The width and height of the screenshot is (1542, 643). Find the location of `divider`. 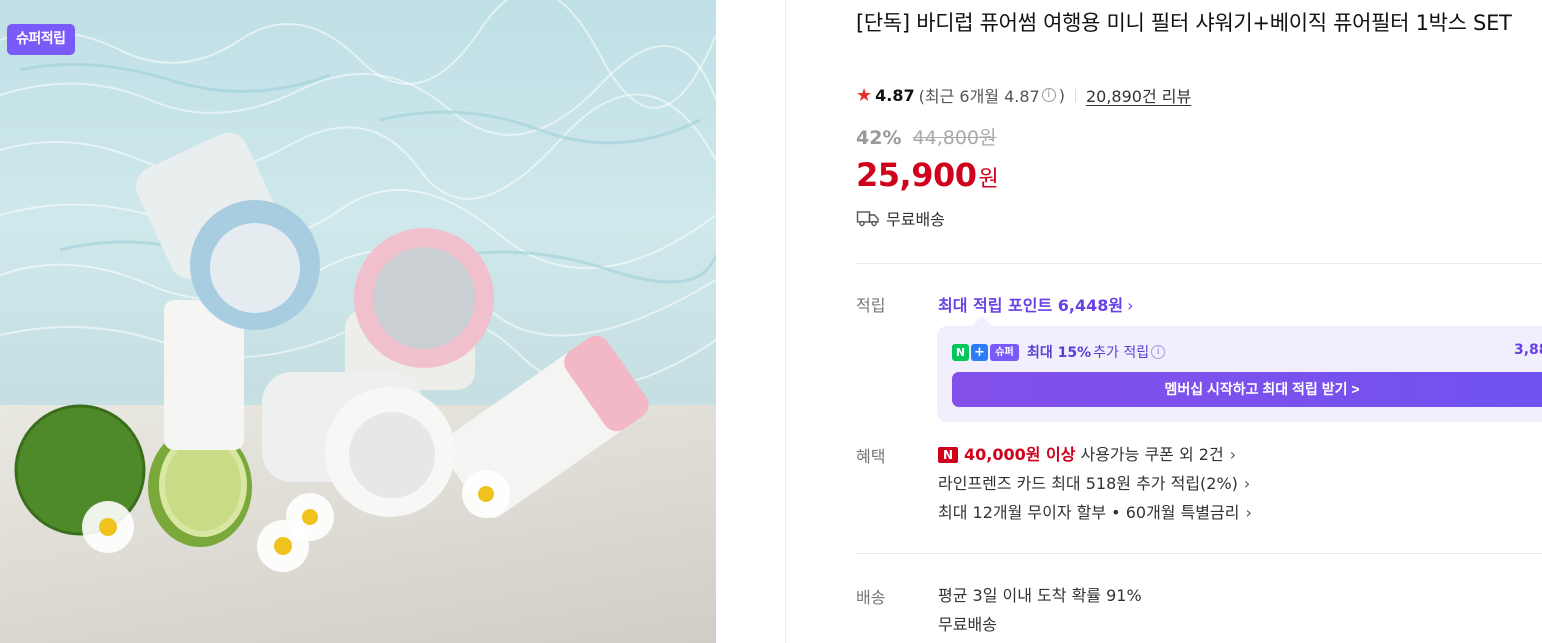

divider is located at coordinates (1075, 95).